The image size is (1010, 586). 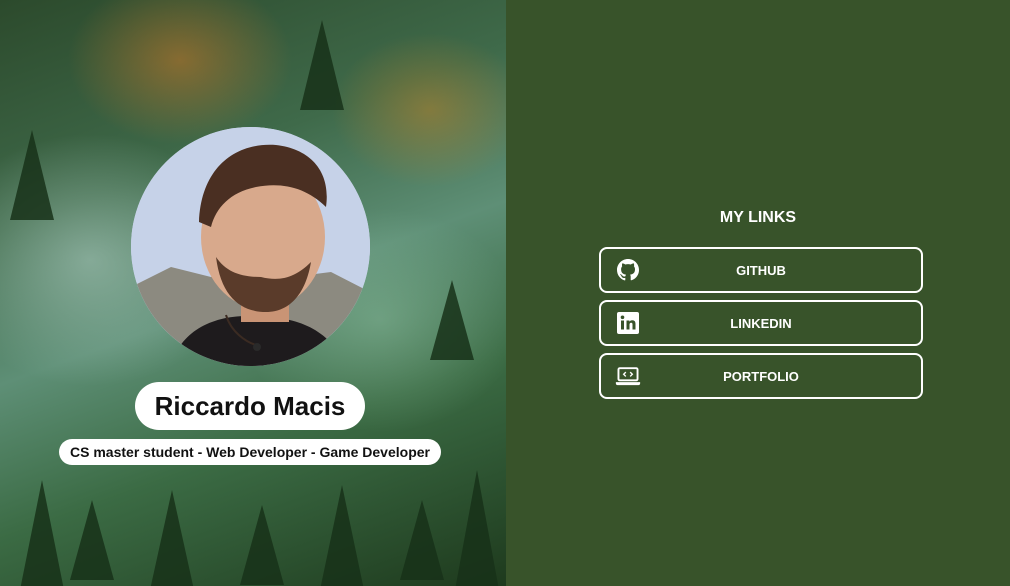 What do you see at coordinates (628, 270) in the screenshot?
I see `github-icon` at bounding box center [628, 270].